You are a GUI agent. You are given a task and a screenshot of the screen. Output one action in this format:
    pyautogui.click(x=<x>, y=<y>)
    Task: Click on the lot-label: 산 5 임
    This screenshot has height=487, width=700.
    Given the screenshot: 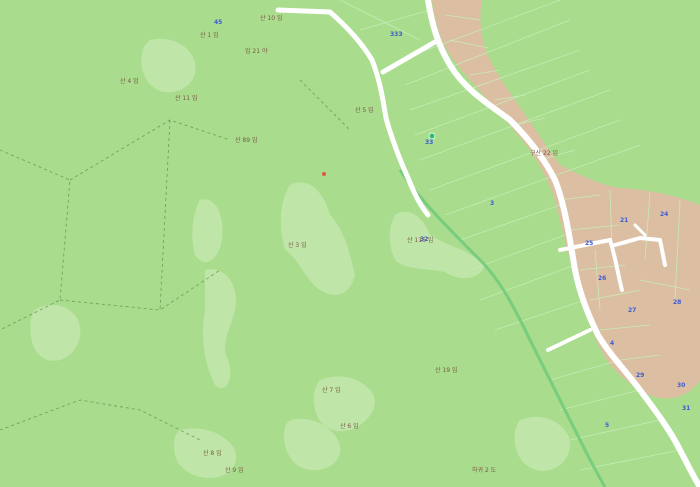 What is the action you would take?
    pyautogui.click(x=364, y=110)
    